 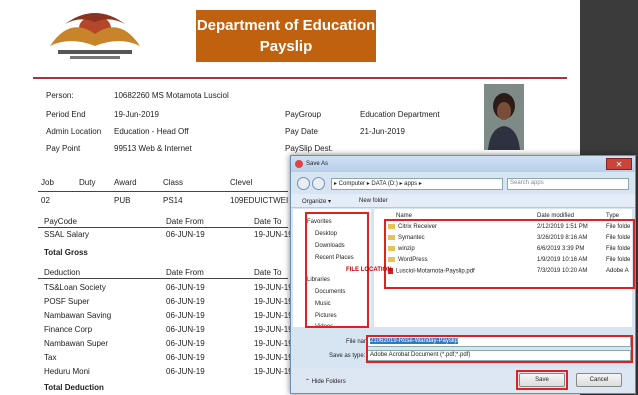 I want to click on person-value: 10682260 MS Motamota Lusciol, so click(x=171, y=95).